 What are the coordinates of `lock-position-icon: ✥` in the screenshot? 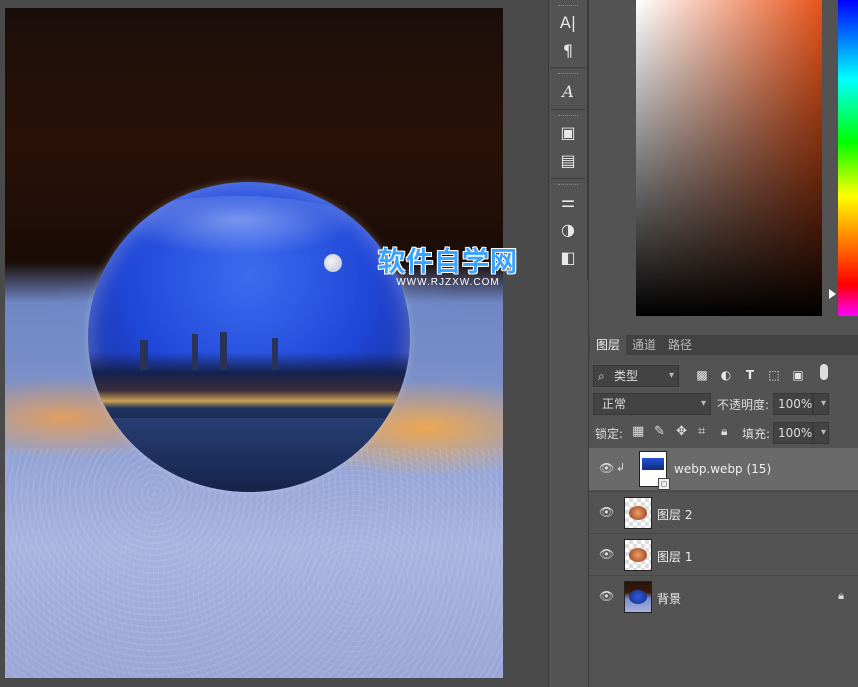 It's located at (681, 431).